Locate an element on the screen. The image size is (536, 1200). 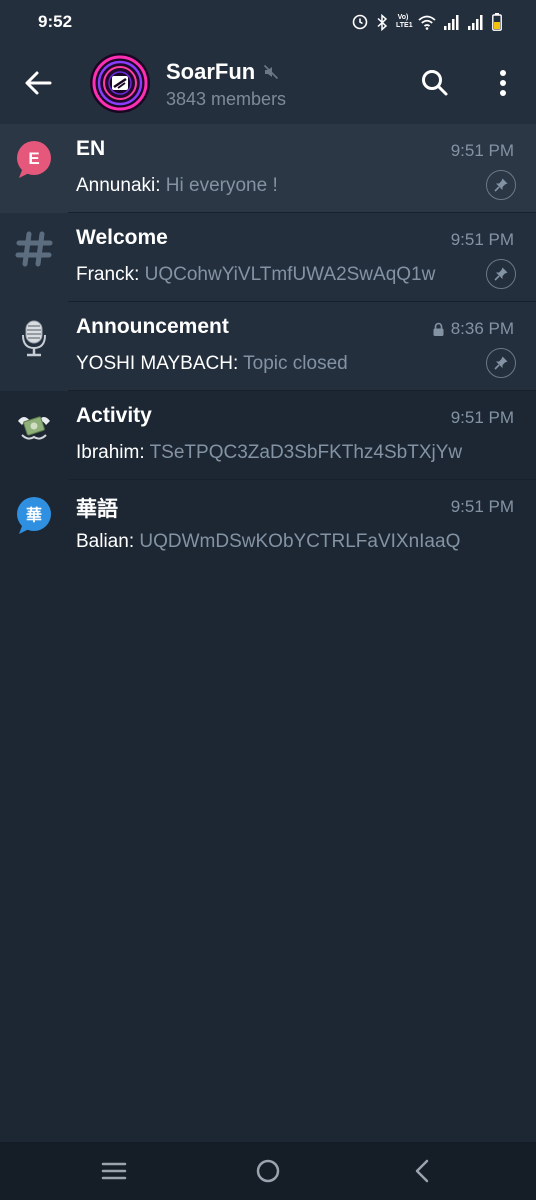
system-nav-bar is located at coordinates (268, 1171).